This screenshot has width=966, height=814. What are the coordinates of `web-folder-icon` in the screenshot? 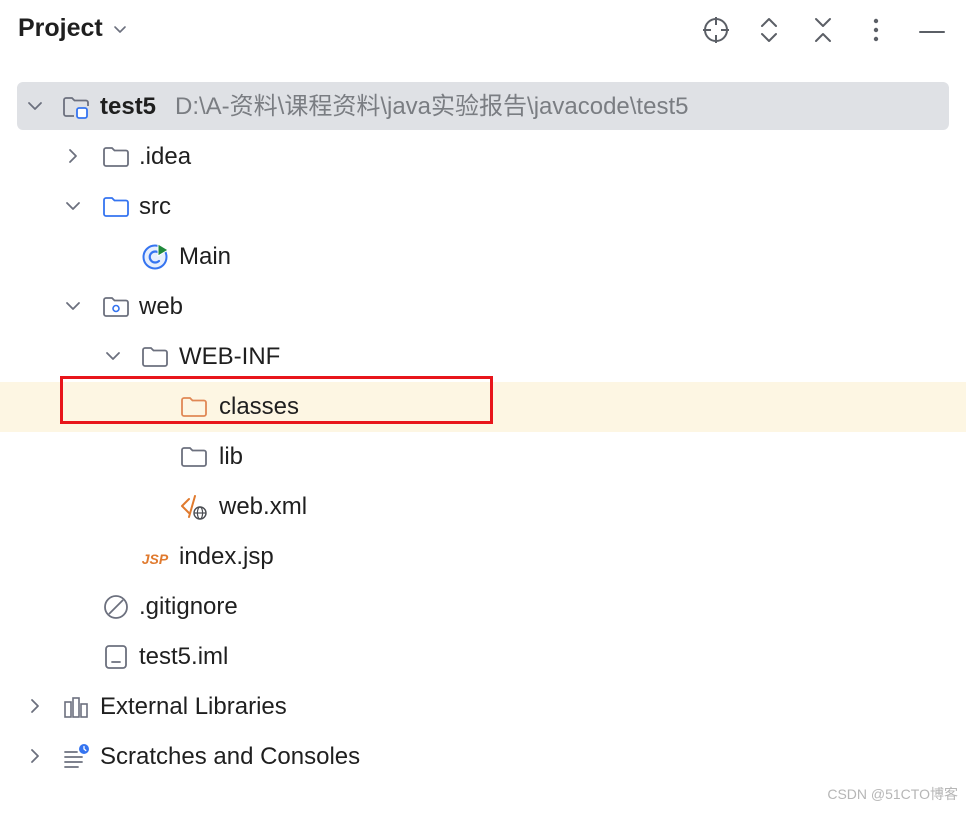 It's located at (116, 307).